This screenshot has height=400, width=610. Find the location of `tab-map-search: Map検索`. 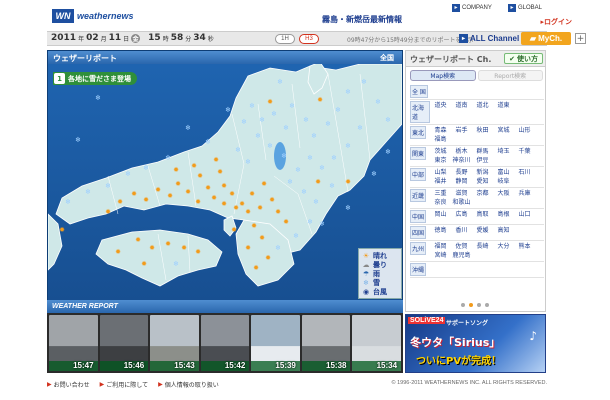

tab-map-search: Map検索 is located at coordinates (443, 75).